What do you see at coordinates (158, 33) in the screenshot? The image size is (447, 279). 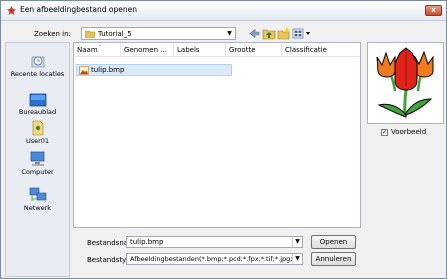 I see `lookin-dropdown: Tutorial_5 ▼` at bounding box center [158, 33].